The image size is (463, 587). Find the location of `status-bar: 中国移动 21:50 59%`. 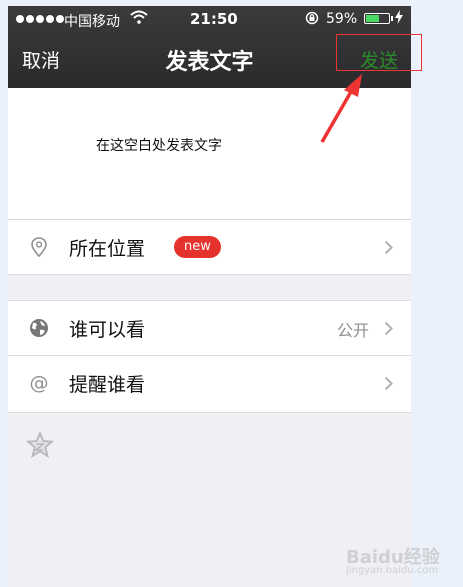

status-bar: 中国移动 21:50 59% is located at coordinates (209, 19).